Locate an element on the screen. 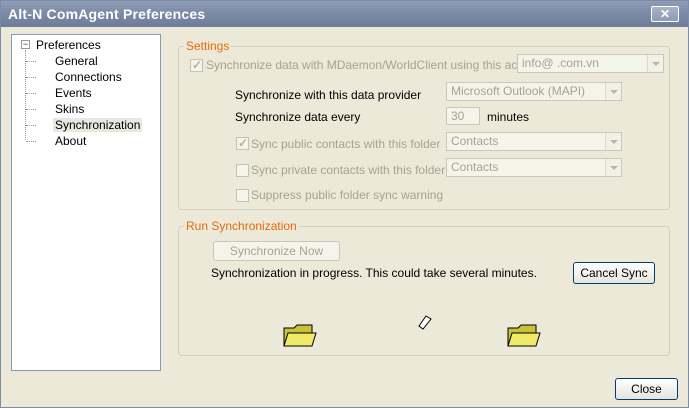 The height and width of the screenshot is (408, 689). interval-label: Synchronize data every is located at coordinates (298, 117).